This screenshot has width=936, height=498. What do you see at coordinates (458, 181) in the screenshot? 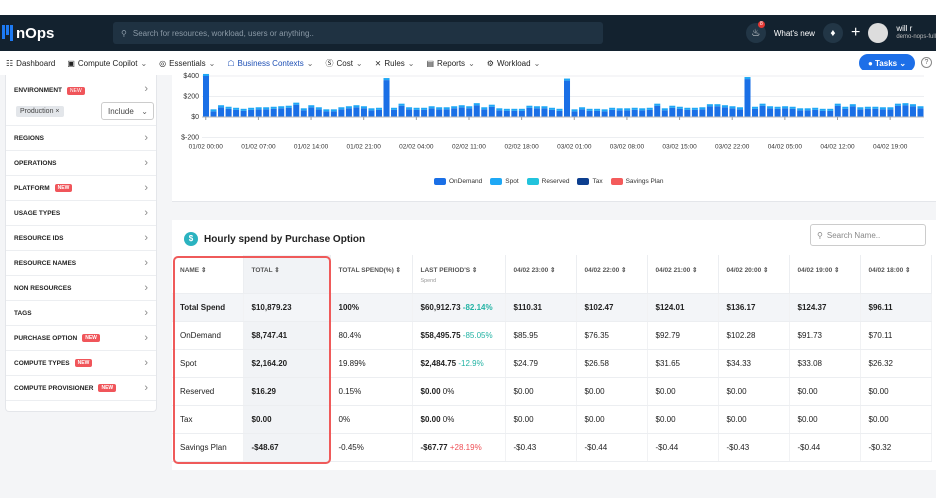
I see `legend-item: OnDemand` at bounding box center [458, 181].